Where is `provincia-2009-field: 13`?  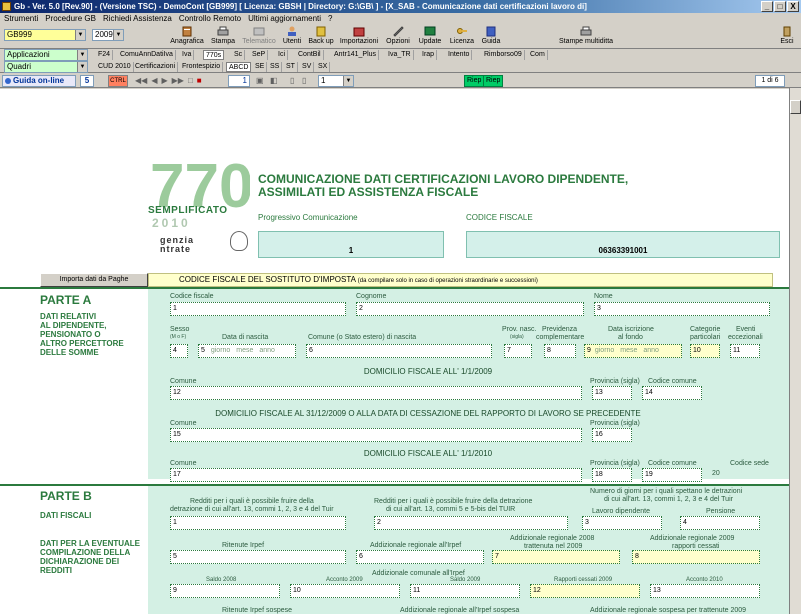
provincia-2009-field: 13 is located at coordinates (612, 393).